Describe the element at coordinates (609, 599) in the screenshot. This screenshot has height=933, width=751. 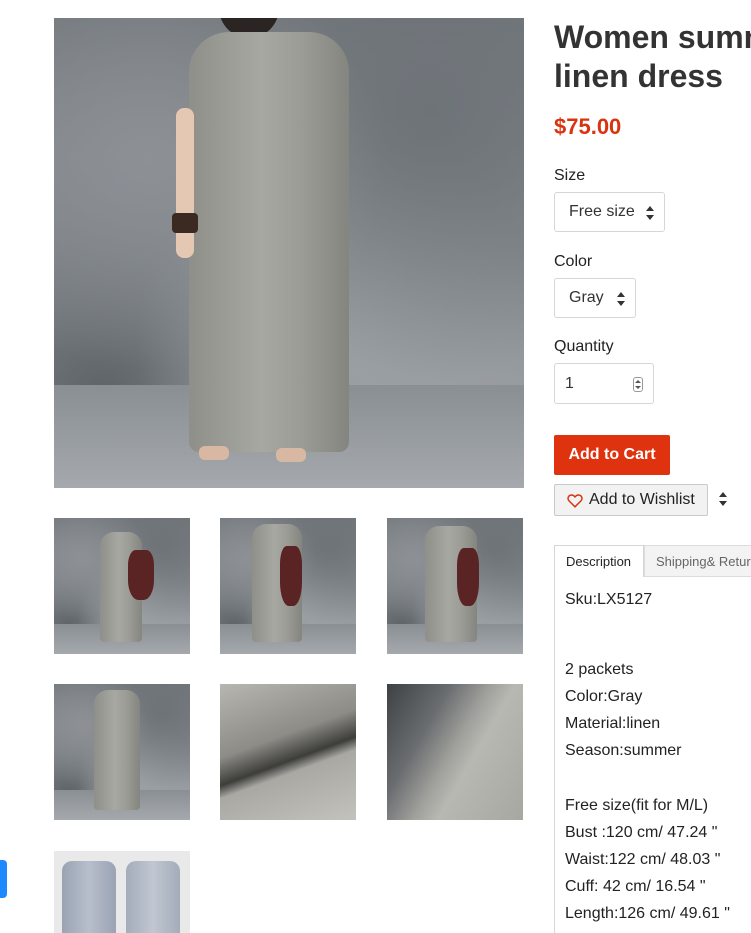
I see `desc-sku: Sku:LX5127` at that location.